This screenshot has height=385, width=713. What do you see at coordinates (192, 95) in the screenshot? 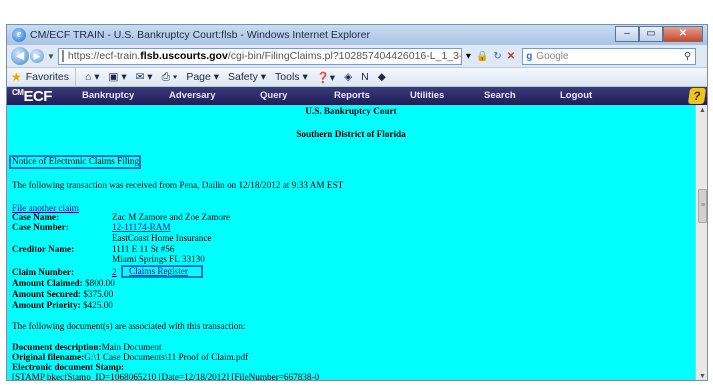
I see `menu-adversary: Adversary` at bounding box center [192, 95].